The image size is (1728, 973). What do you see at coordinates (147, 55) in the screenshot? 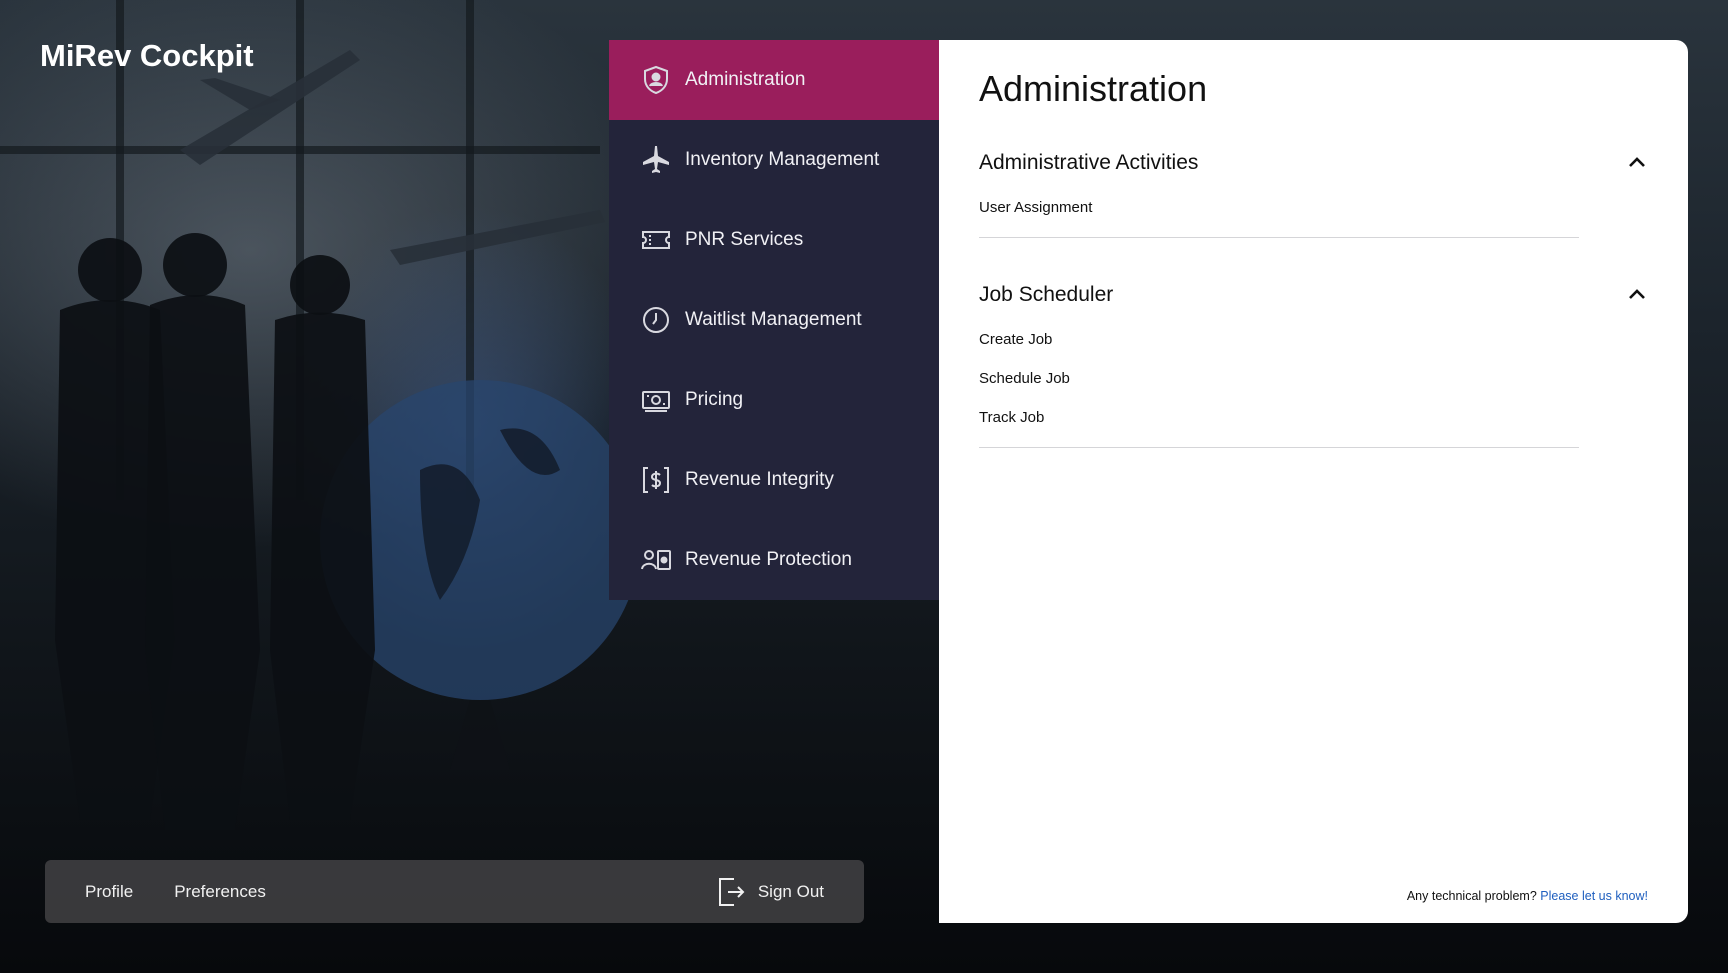
I see `app-title: MiRev Cockpit` at bounding box center [147, 55].